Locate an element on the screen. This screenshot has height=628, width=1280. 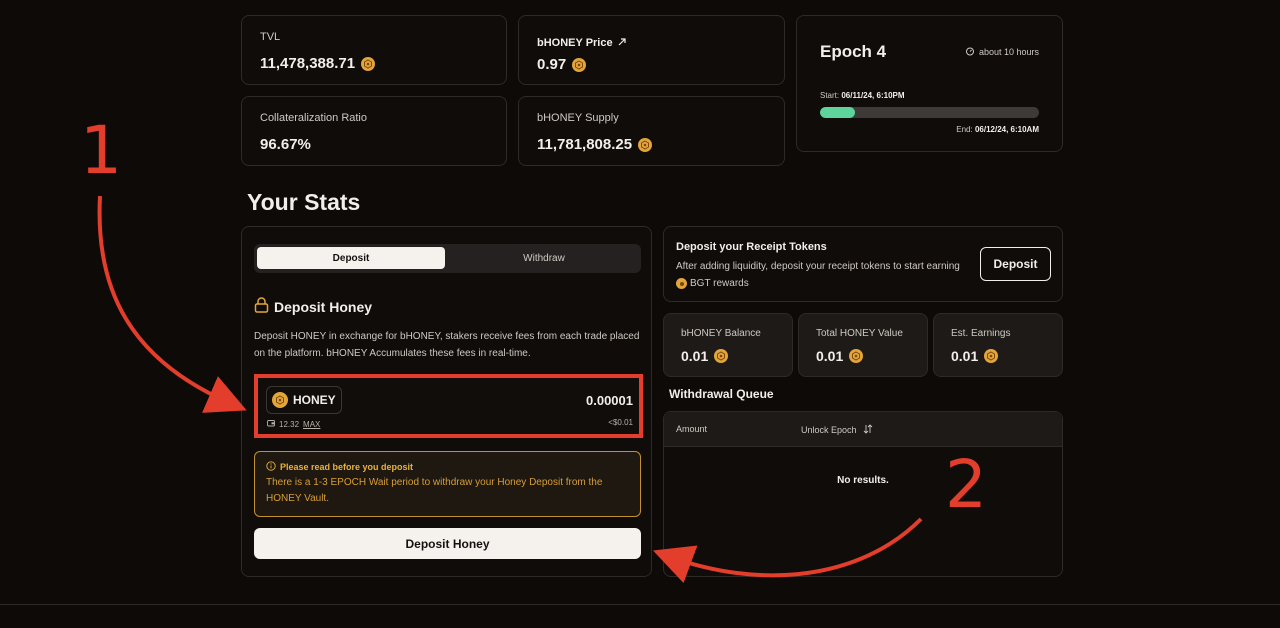
tvl-value-row: 11,478,388.71 is located at coordinates (318, 63).